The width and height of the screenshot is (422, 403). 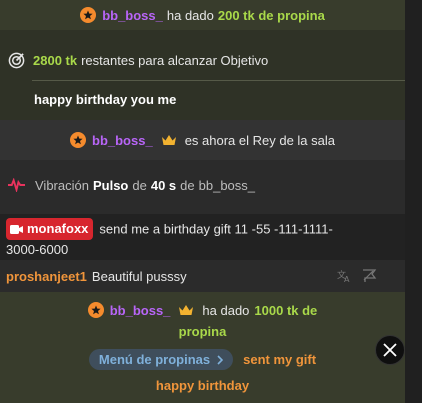 I want to click on vibration-mode: Pulso, so click(x=110, y=185).